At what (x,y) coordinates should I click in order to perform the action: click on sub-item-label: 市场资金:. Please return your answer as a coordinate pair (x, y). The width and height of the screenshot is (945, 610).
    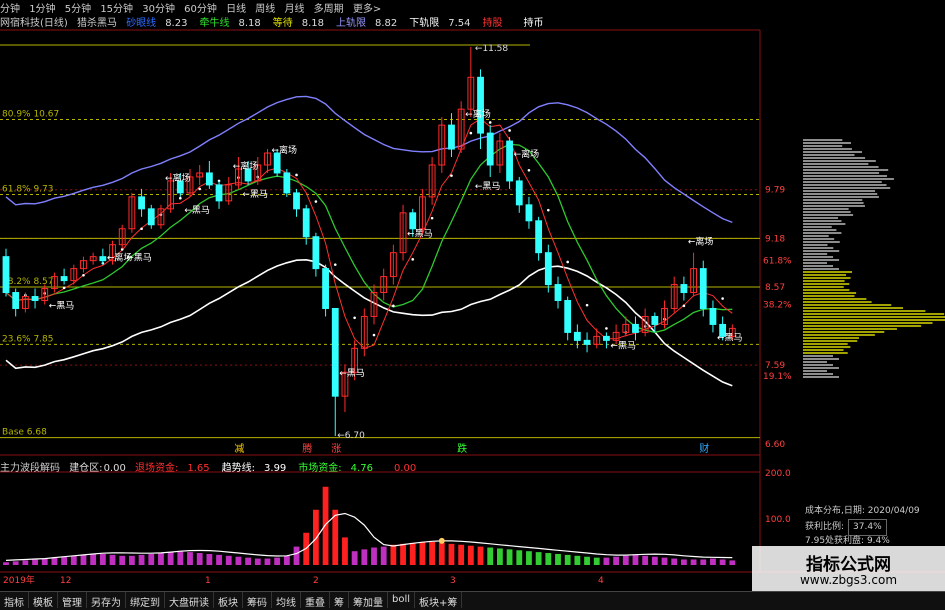
    Looking at the image, I should click on (320, 468).